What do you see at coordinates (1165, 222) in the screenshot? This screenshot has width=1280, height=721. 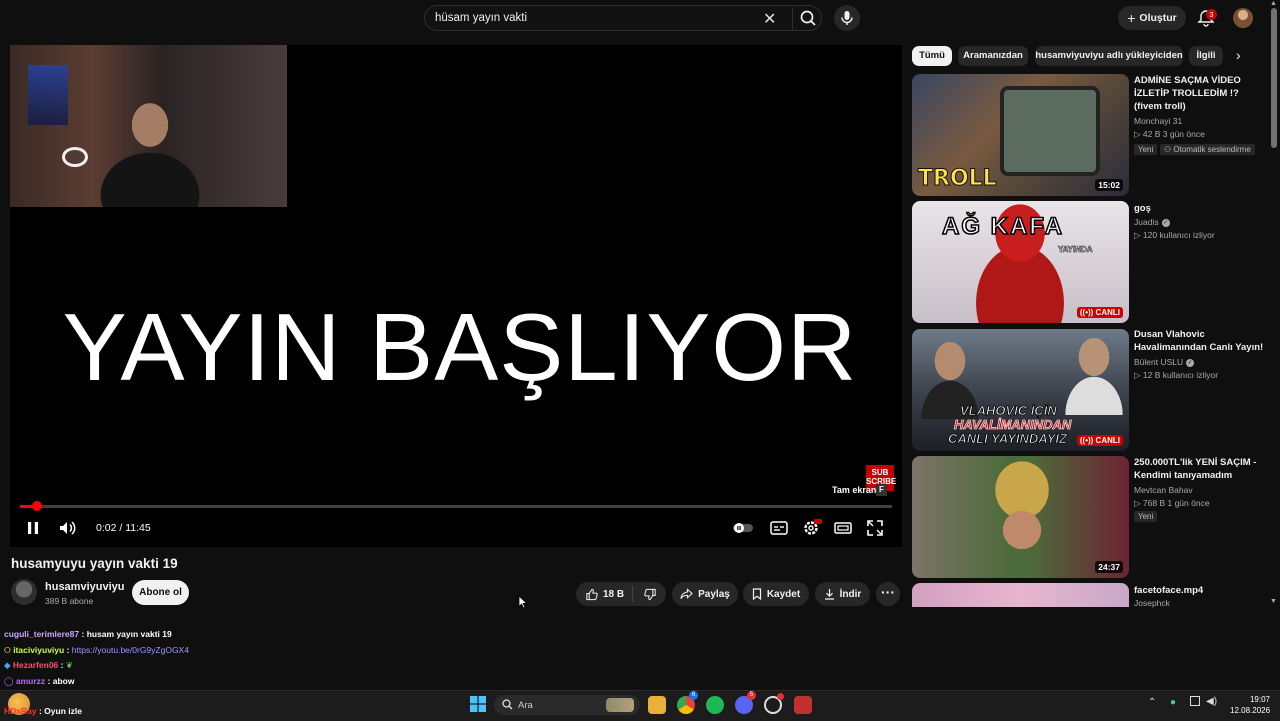 I see `verified-icon: ✓` at bounding box center [1165, 222].